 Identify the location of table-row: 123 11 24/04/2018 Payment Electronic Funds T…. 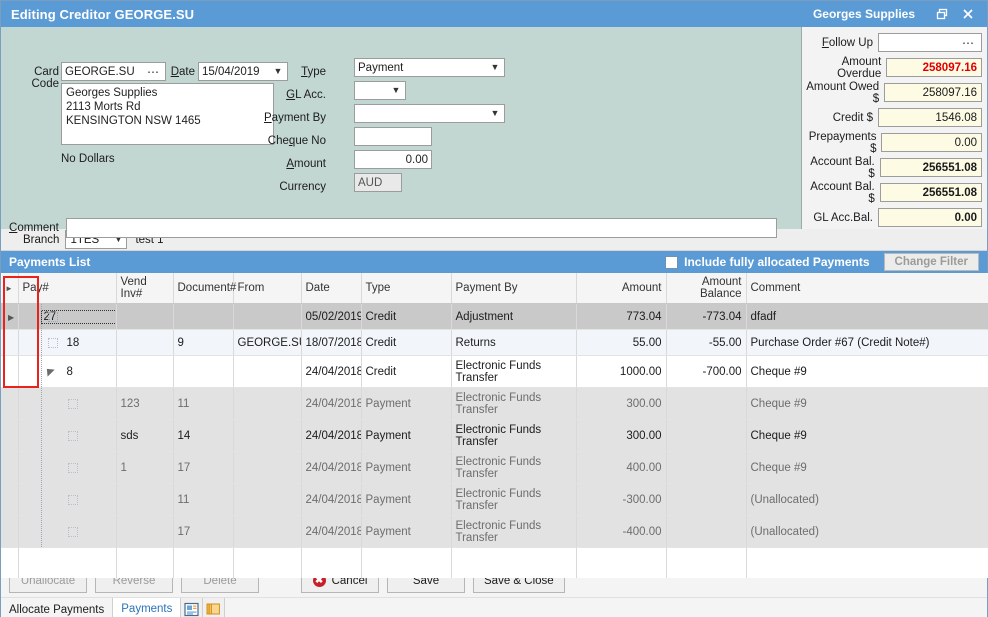
(494, 403).